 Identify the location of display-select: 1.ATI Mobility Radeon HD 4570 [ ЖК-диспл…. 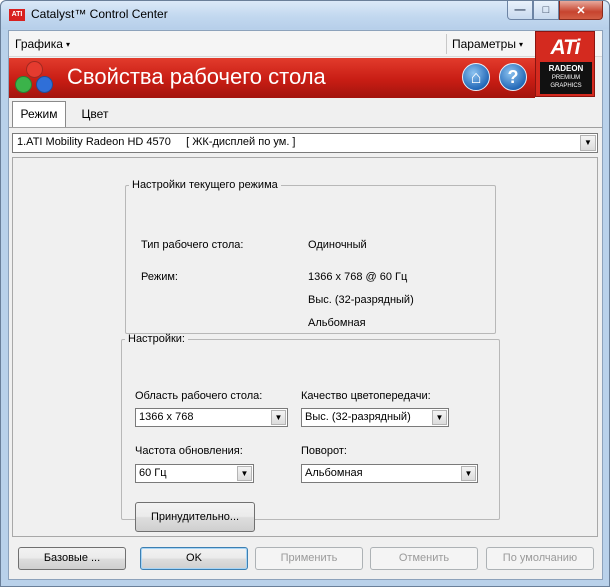
(305, 143).